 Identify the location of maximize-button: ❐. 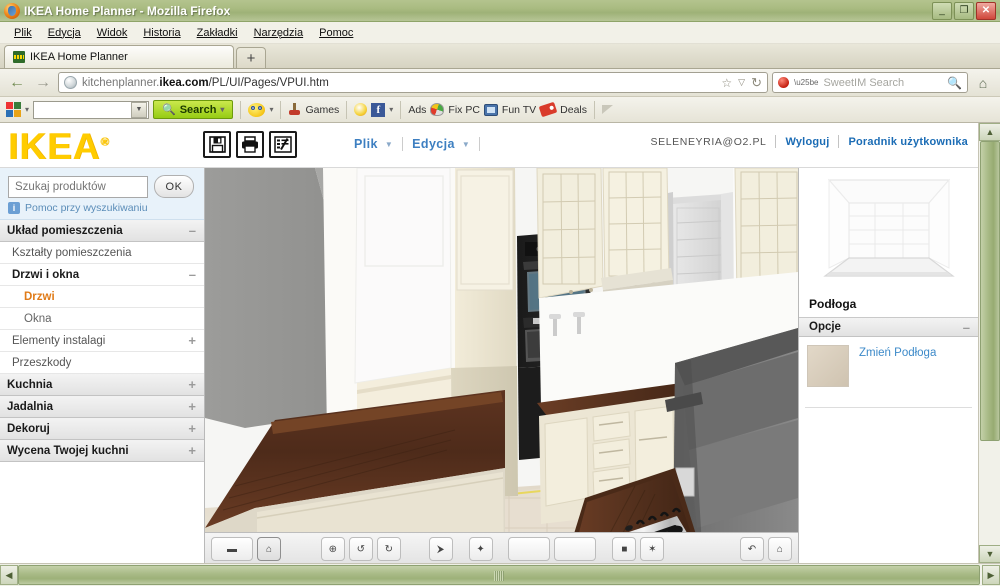
(964, 10).